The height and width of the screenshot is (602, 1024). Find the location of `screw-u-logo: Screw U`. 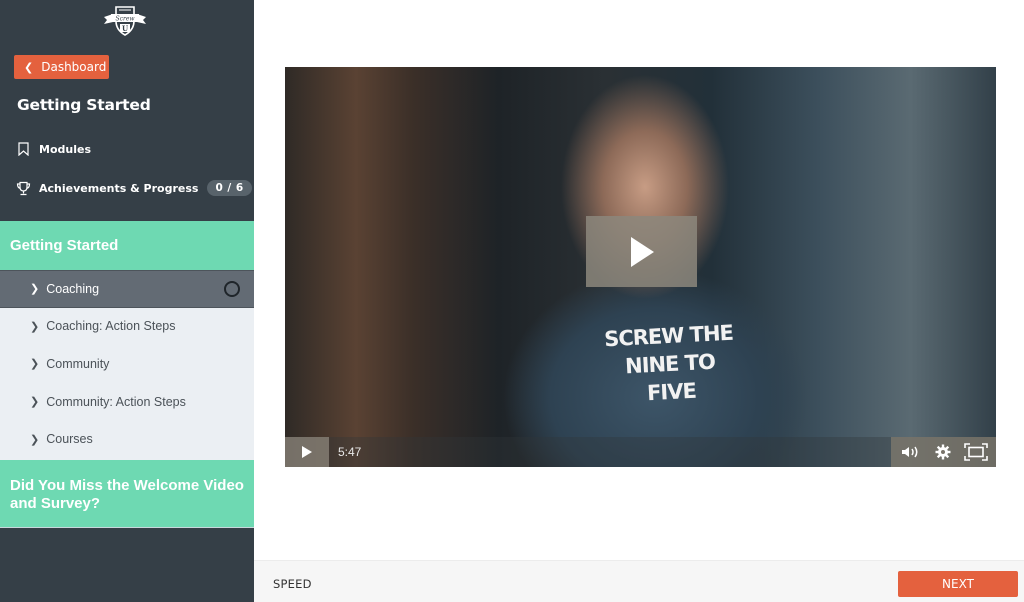

screw-u-logo: Screw U is located at coordinates (125, 20).